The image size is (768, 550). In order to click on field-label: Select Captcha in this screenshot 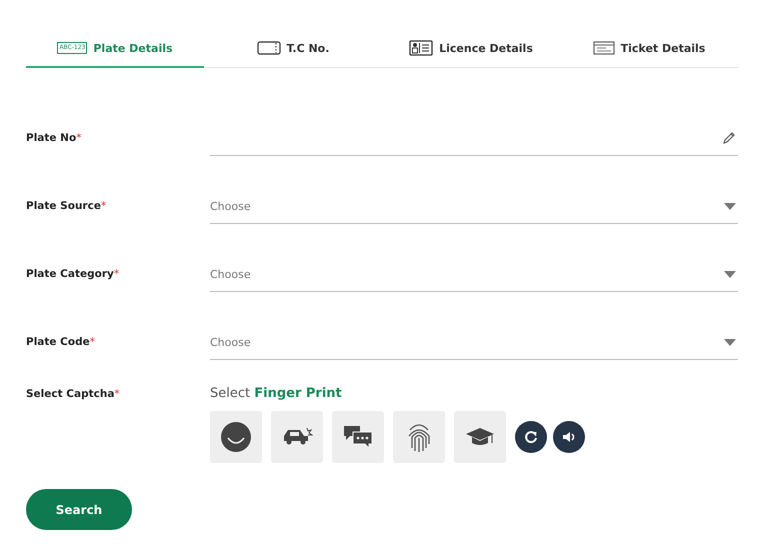, I will do `click(70, 394)`.